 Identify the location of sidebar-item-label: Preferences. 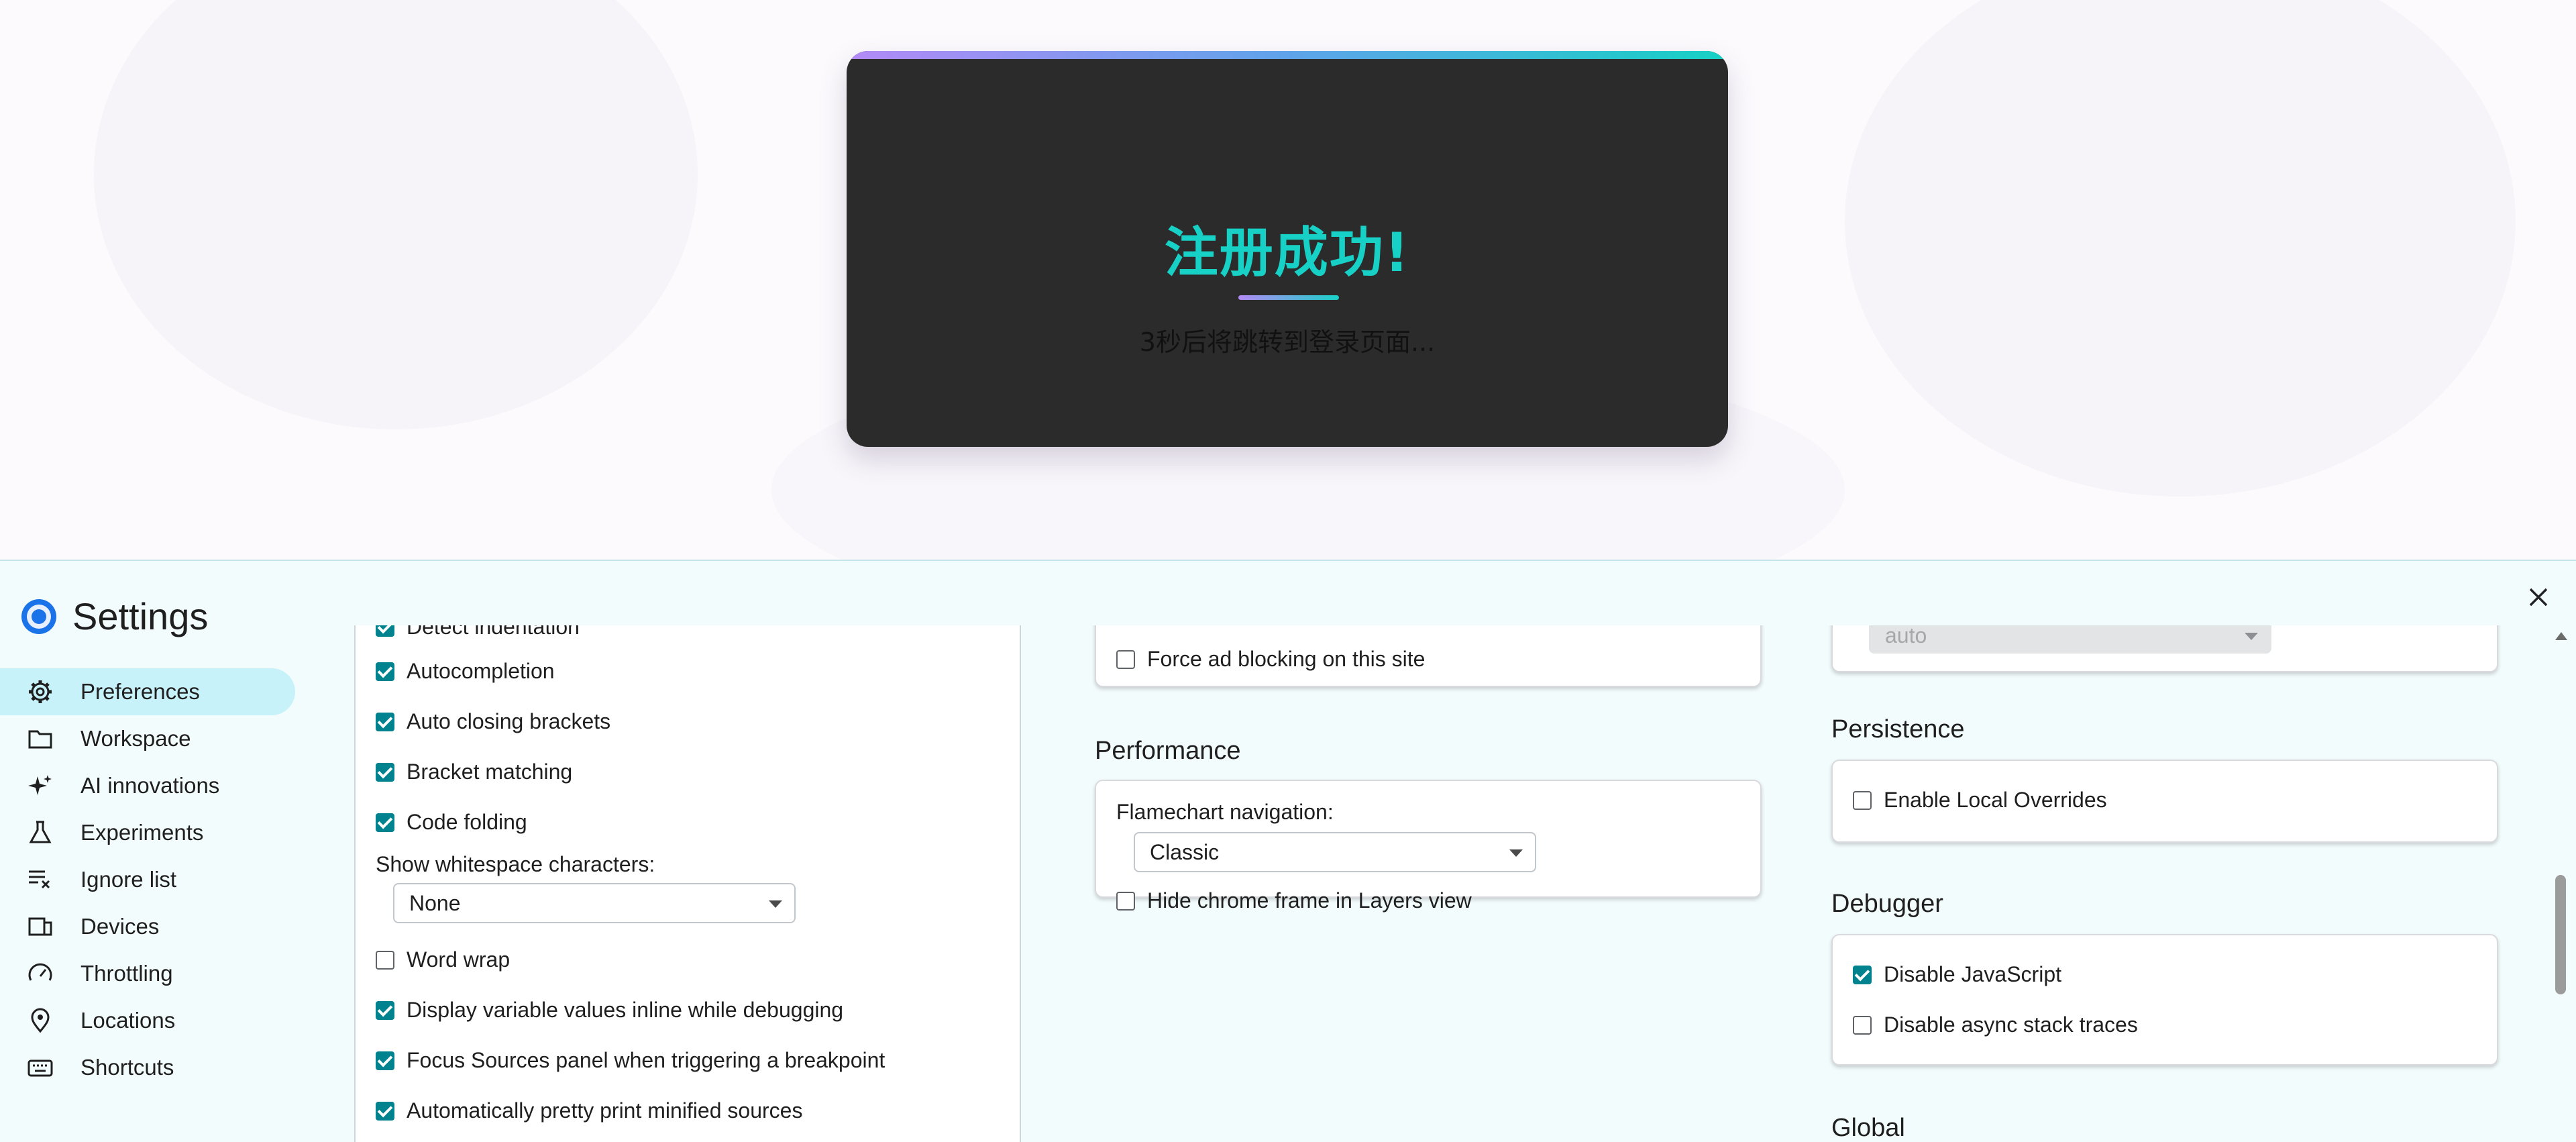
(140, 692).